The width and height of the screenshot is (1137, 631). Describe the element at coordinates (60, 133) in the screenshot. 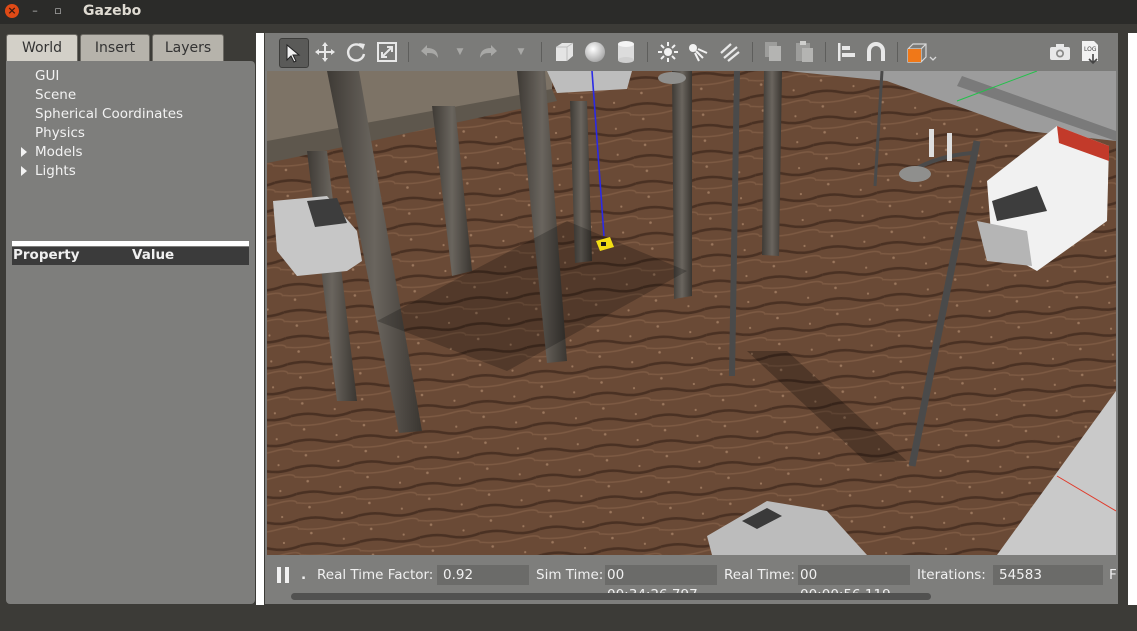

I see `tree-item-physics: Physics` at that location.